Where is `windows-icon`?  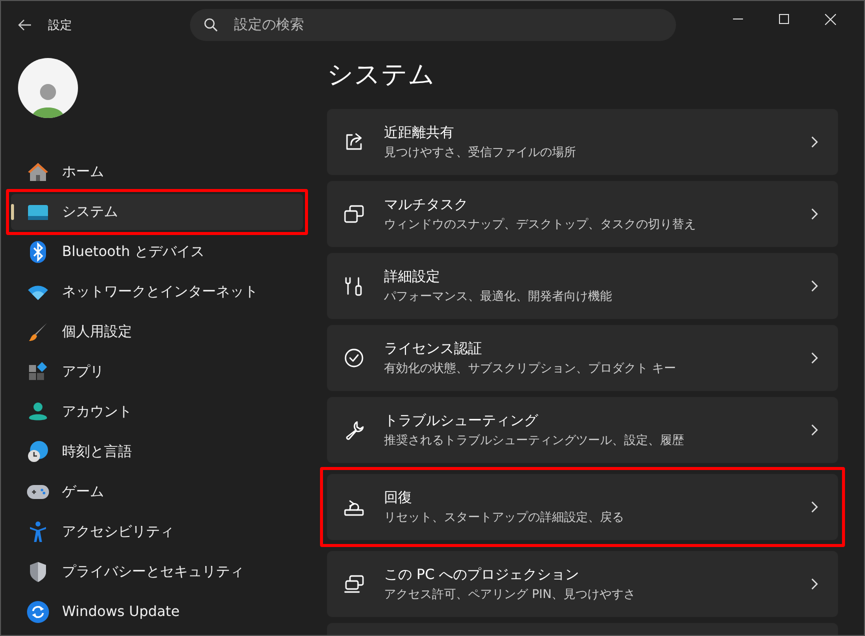
windows-icon is located at coordinates (354, 214).